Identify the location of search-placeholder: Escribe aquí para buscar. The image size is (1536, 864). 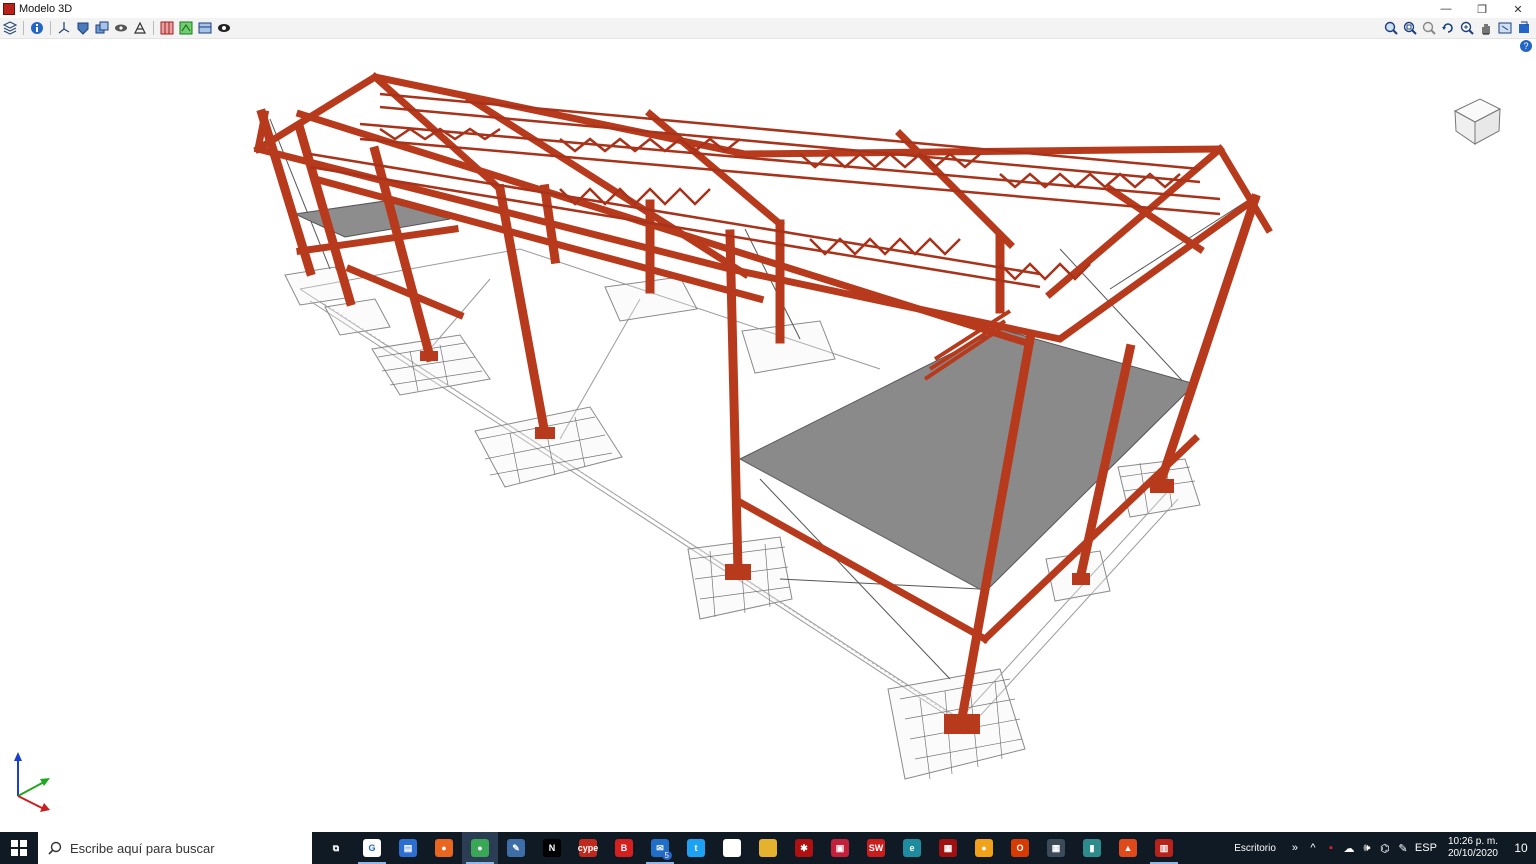
(142, 848).